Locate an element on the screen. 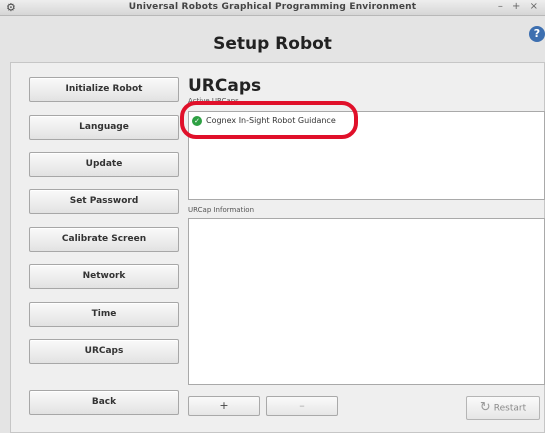 This screenshot has width=545, height=433. remove-icon: – is located at coordinates (302, 405).